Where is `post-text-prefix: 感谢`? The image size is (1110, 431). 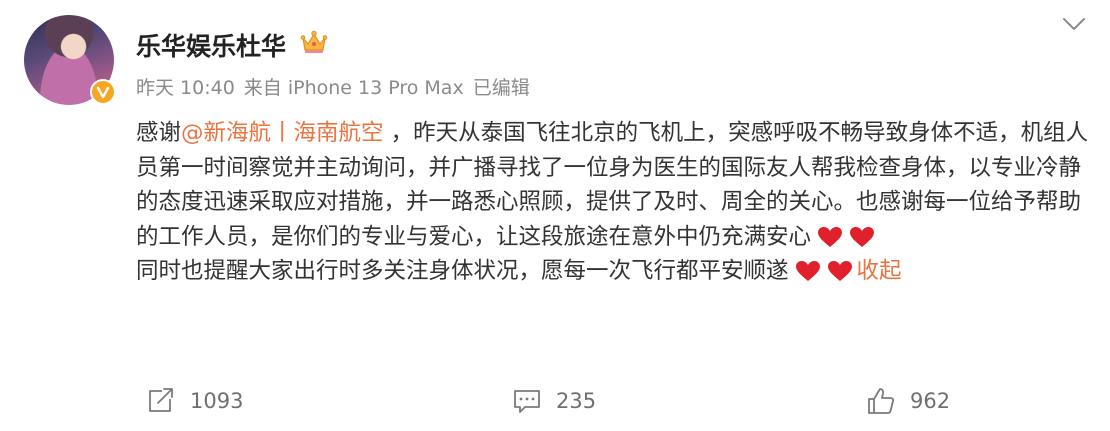 post-text-prefix: 感谢 is located at coordinates (159, 133).